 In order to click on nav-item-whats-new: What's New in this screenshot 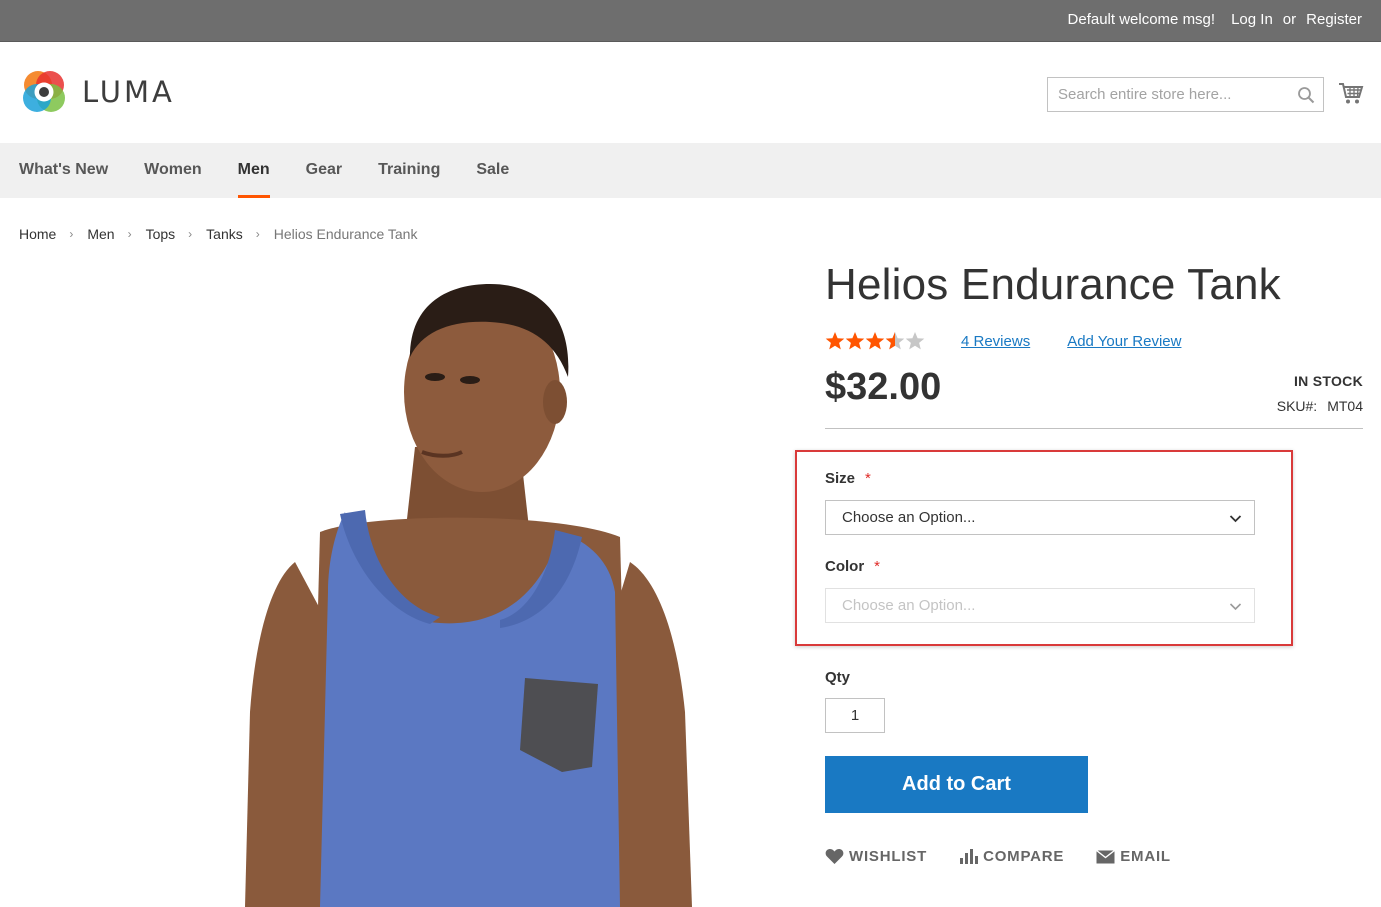, I will do `click(72, 170)`.